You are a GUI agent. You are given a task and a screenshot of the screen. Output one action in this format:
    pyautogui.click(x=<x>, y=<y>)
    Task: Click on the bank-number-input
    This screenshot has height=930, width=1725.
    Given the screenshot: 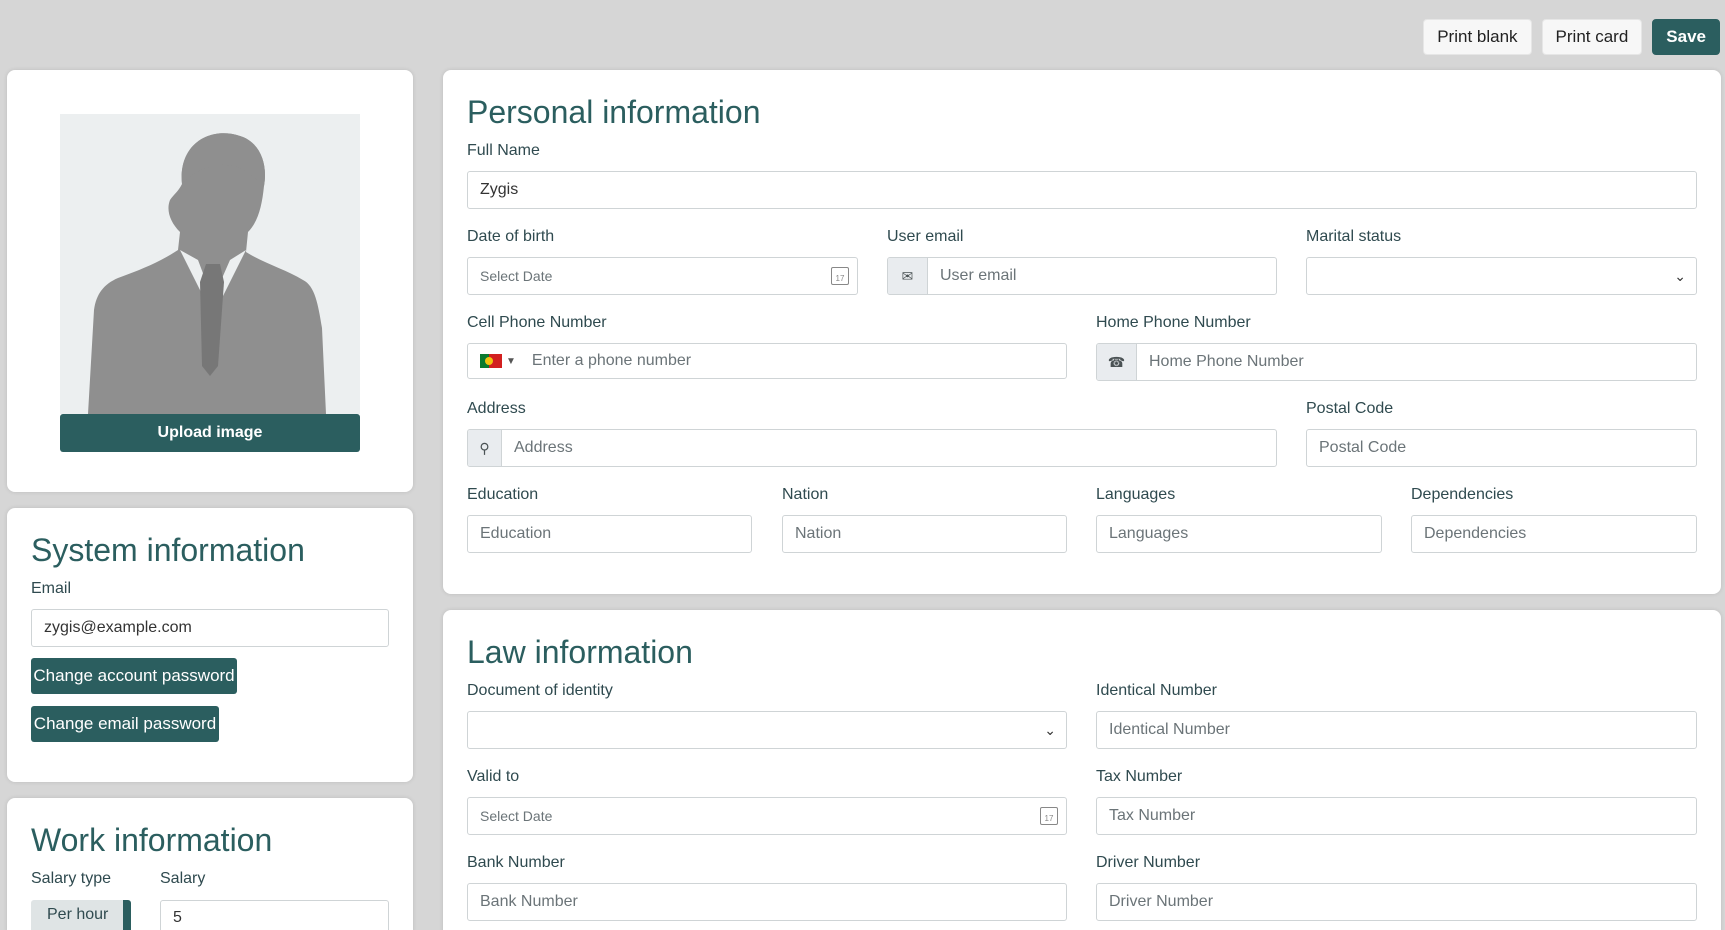 What is the action you would take?
    pyautogui.click(x=767, y=902)
    